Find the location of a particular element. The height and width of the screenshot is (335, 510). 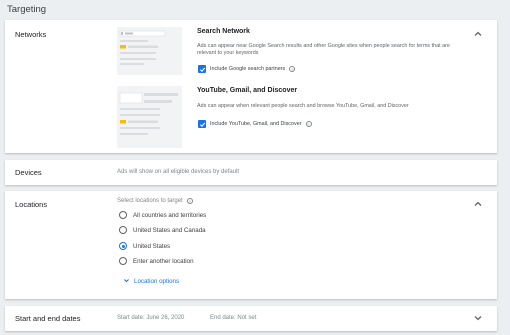

location-option-other: Enter another location is located at coordinates (156, 261).